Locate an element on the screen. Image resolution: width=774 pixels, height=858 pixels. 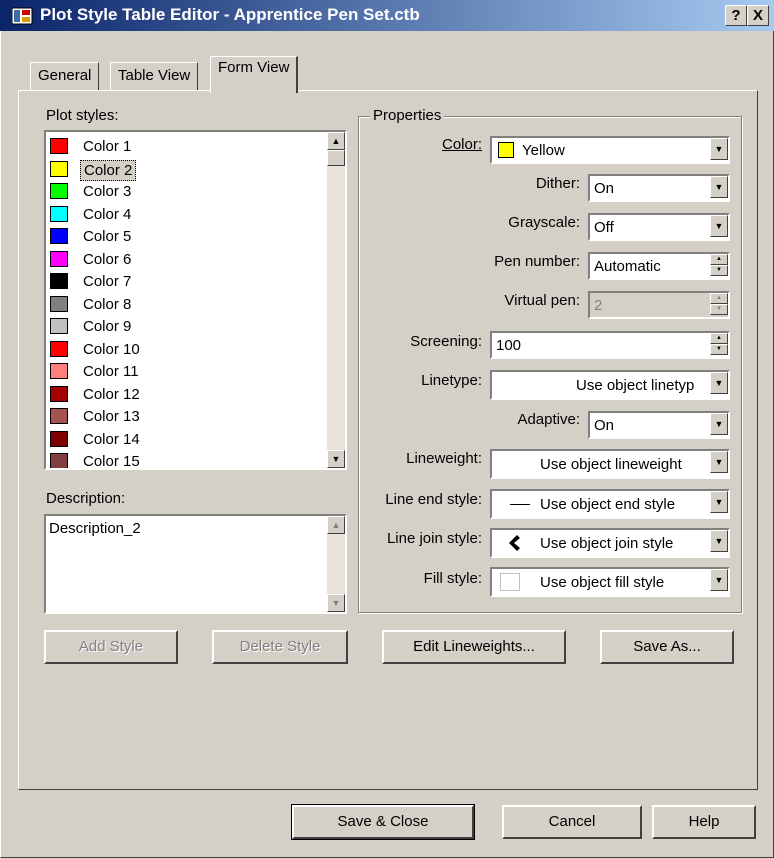
color-swatch is located at coordinates (506, 150).